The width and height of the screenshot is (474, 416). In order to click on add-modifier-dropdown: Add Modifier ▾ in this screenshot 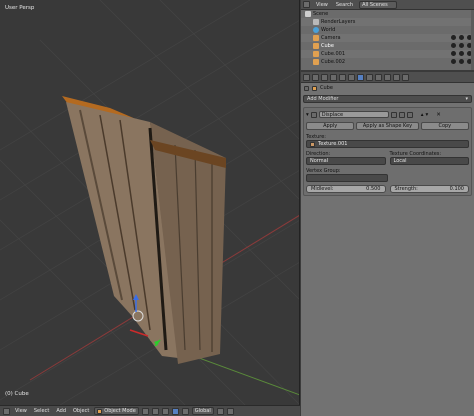, I will do `click(387, 99)`.